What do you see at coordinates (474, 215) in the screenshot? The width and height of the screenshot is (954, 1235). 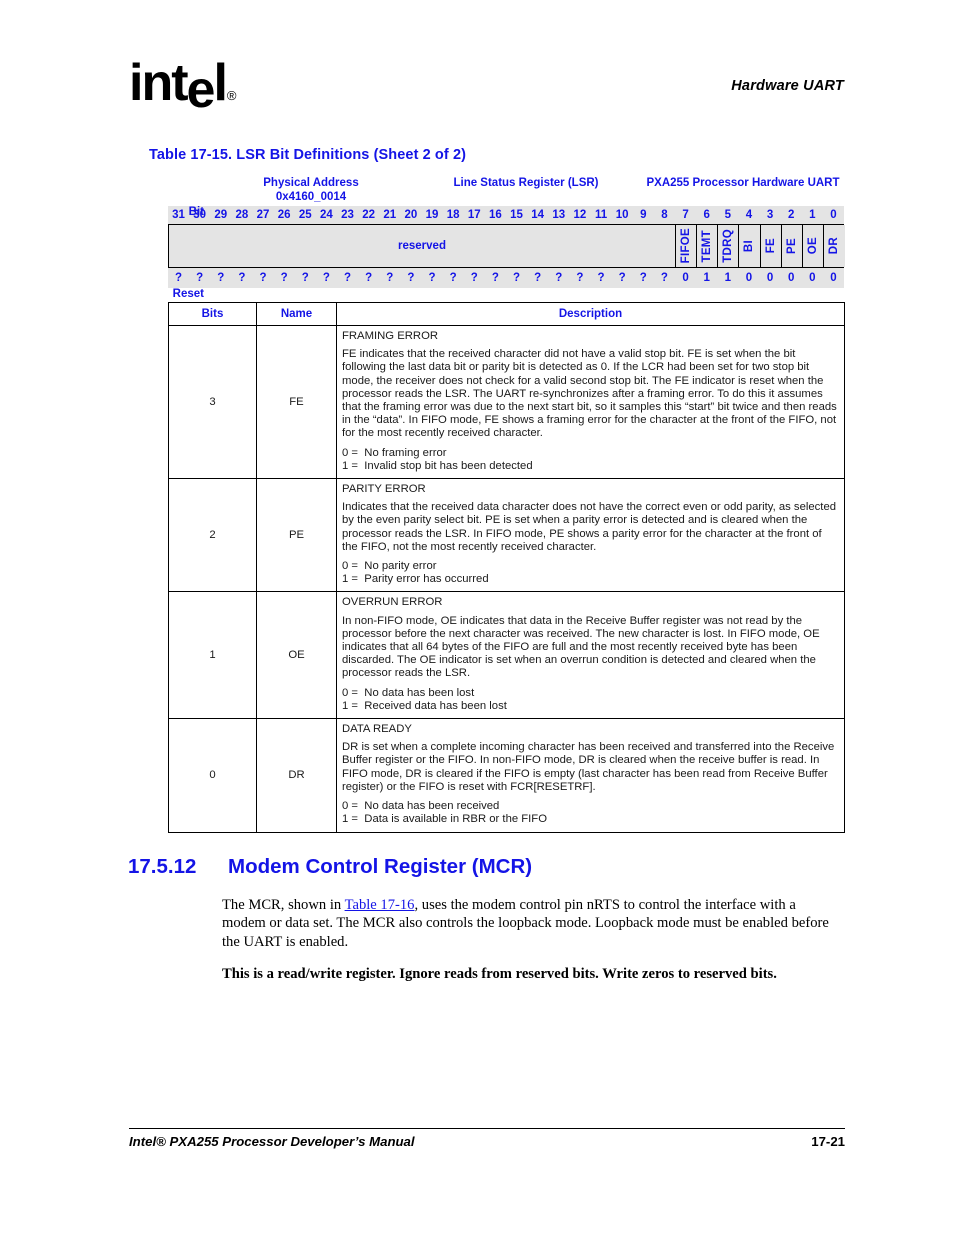 I see `bit-number-17: 17` at bounding box center [474, 215].